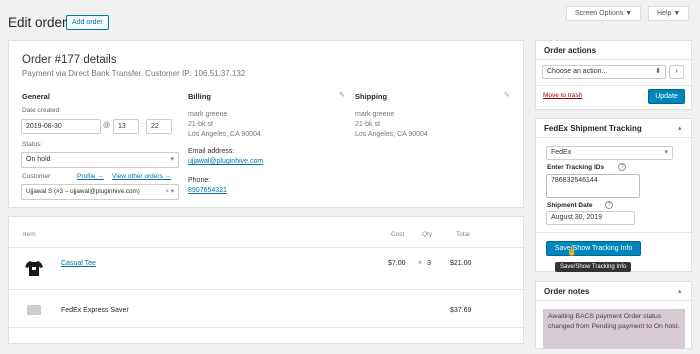 Image resolution: width=700 pixels, height=354 pixels. I want to click on tee-thumbnail, so click(34, 268).